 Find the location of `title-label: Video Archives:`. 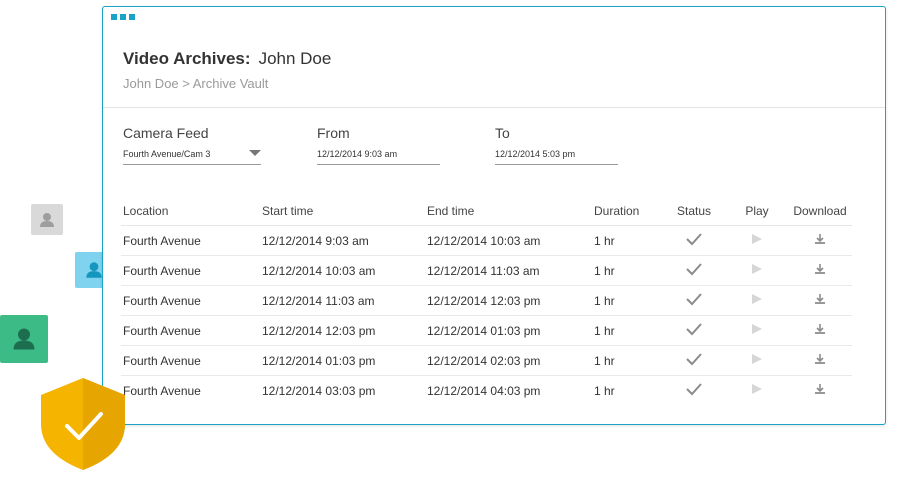

title-label: Video Archives: is located at coordinates (187, 58).